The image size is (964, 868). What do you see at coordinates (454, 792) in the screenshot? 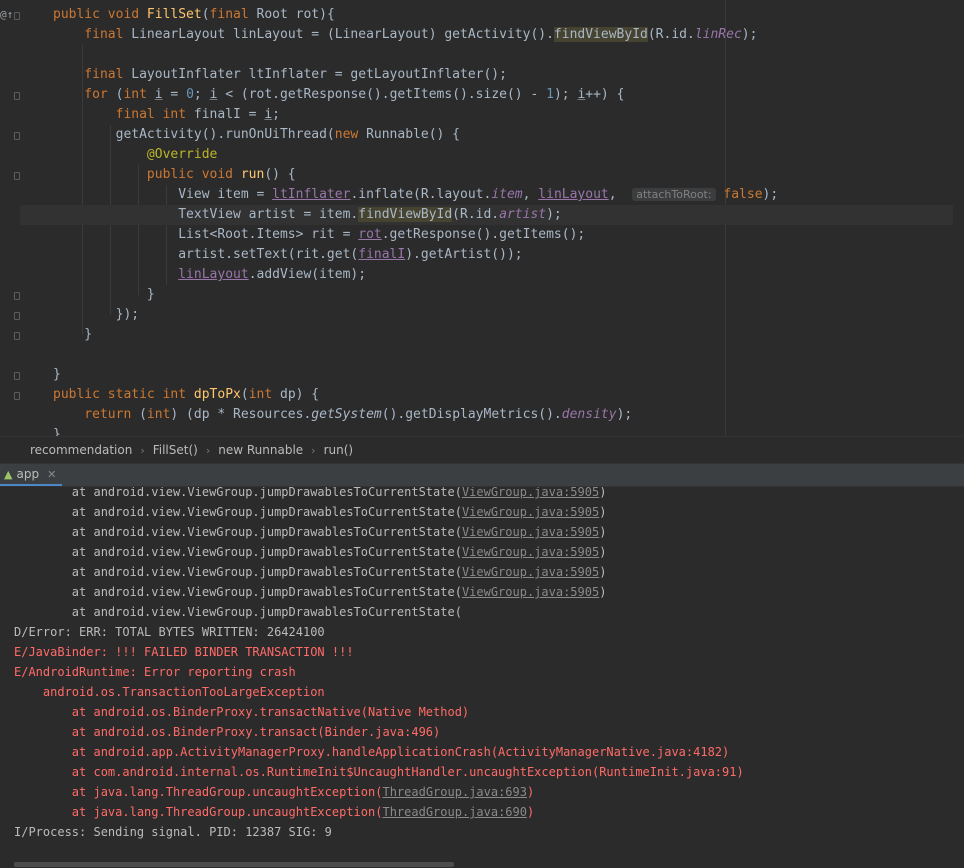
I see `source-link: ThreadGroup.java:693` at bounding box center [454, 792].